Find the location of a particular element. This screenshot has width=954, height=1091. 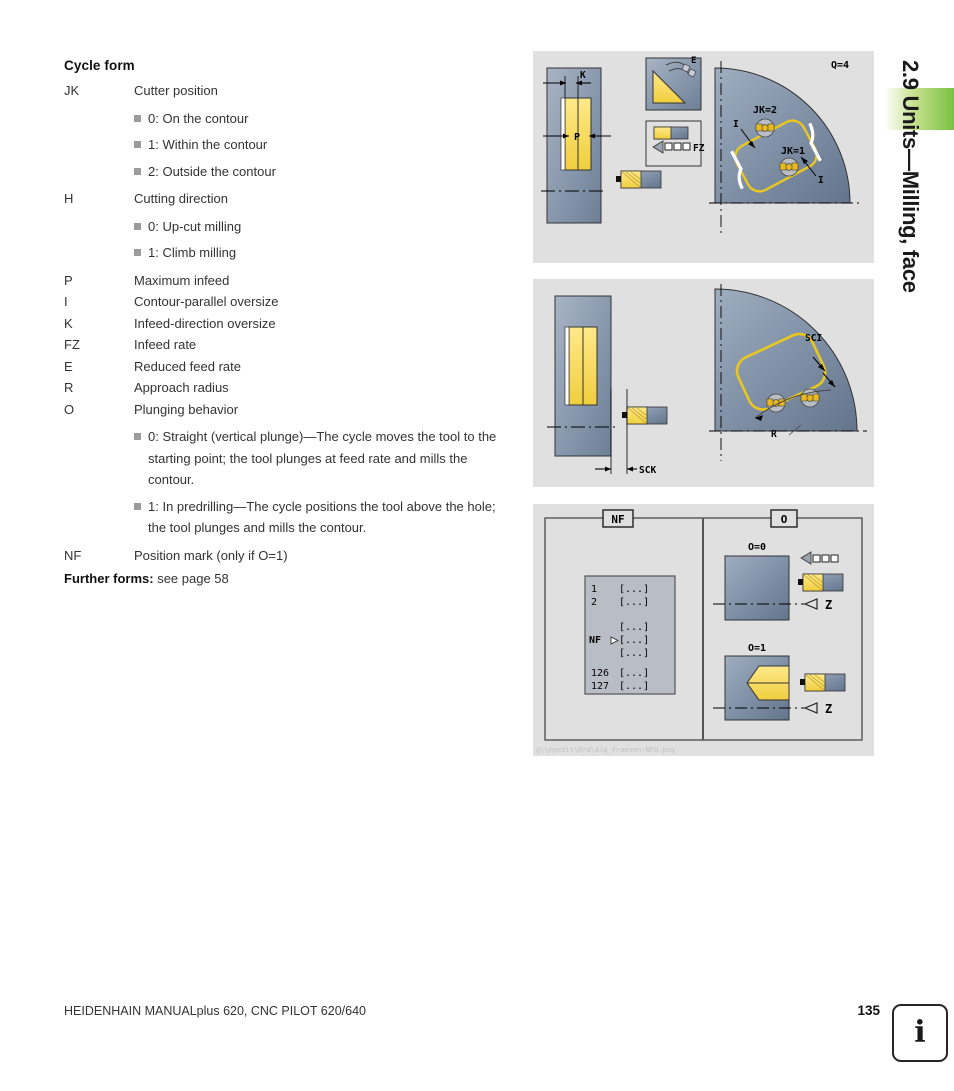

label-k: K is located at coordinates (583, 75).